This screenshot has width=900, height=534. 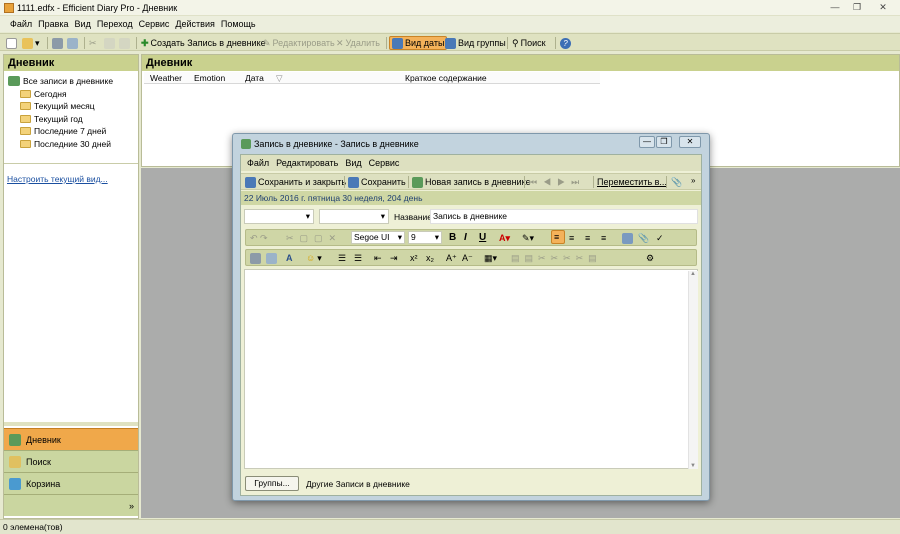 What do you see at coordinates (31, 43) in the screenshot?
I see `open-icon: ▾` at bounding box center [31, 43].